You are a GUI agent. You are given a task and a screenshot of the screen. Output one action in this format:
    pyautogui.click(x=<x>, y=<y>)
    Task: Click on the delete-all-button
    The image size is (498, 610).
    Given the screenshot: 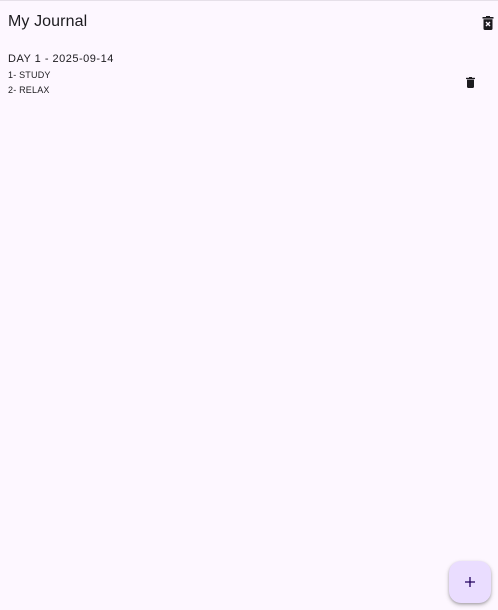 What is the action you would take?
    pyautogui.click(x=488, y=23)
    